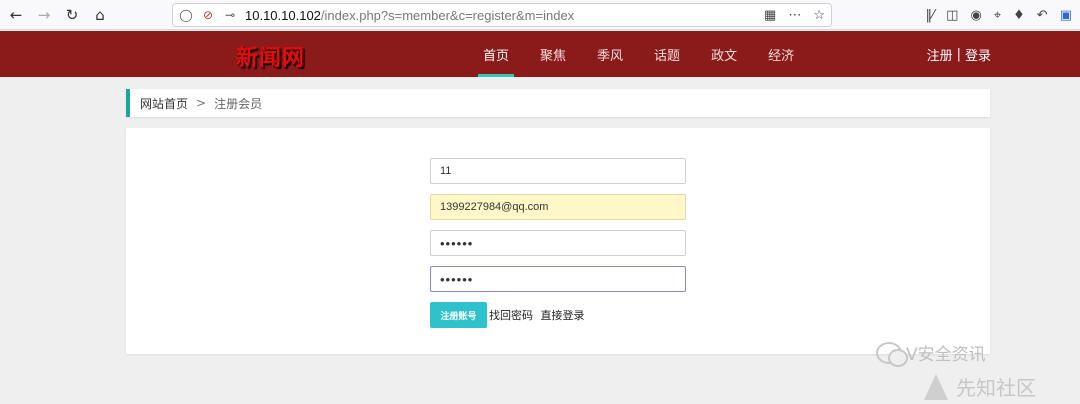 Image resolution: width=1080 pixels, height=404 pixels. What do you see at coordinates (610, 54) in the screenshot?
I see `nav-item-monsoon: 季风` at bounding box center [610, 54].